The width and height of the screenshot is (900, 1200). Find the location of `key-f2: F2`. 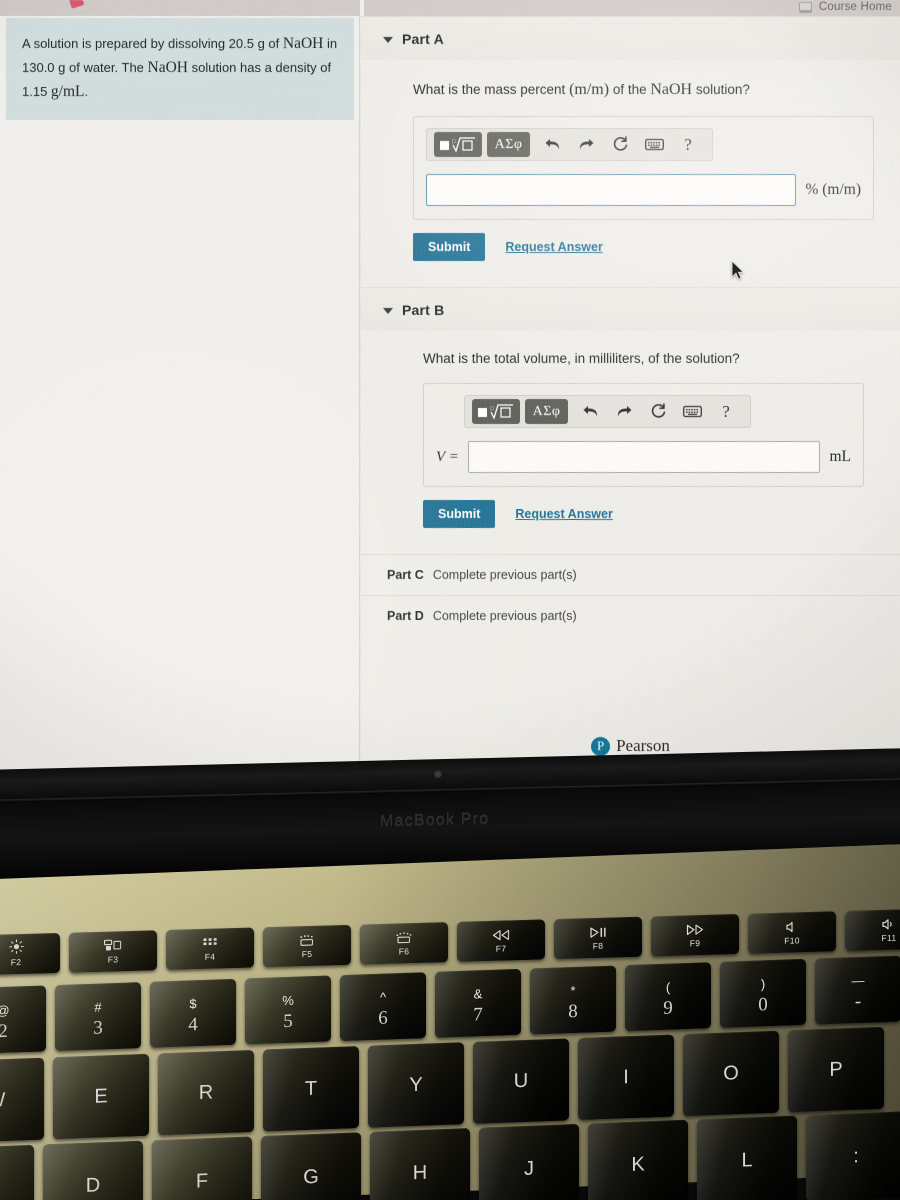

key-f2: F2 is located at coordinates (30, 954).